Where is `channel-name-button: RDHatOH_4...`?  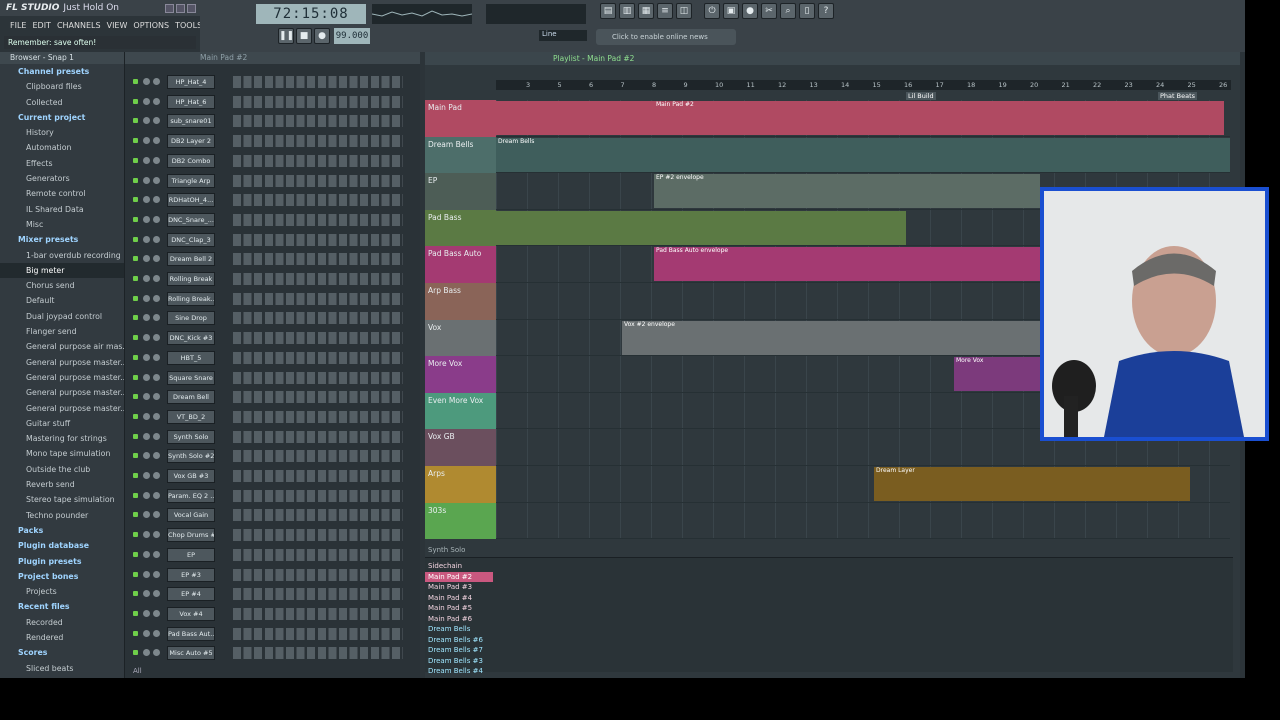
channel-name-button: RDHatOH_4... is located at coordinates (191, 200).